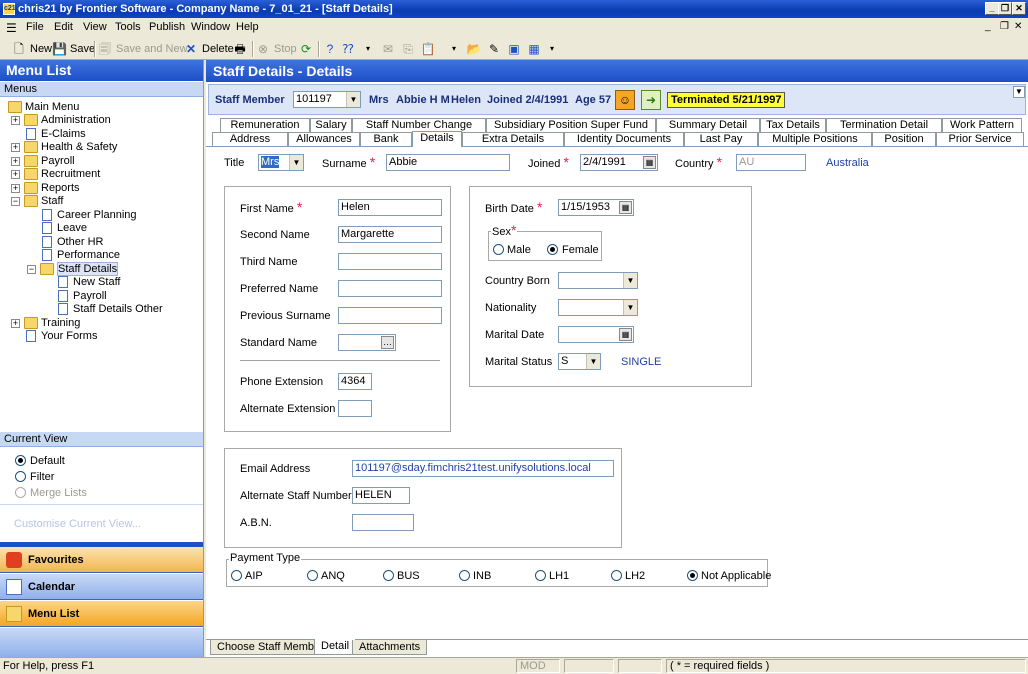 The height and width of the screenshot is (674, 1028). I want to click on tree-staff: Staff, so click(43, 201).